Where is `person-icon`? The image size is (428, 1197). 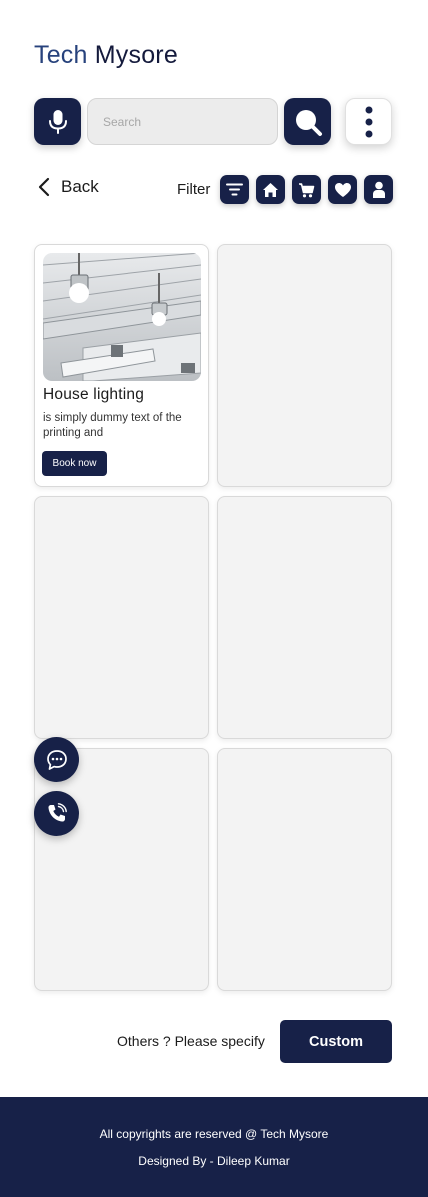
person-icon is located at coordinates (378, 189).